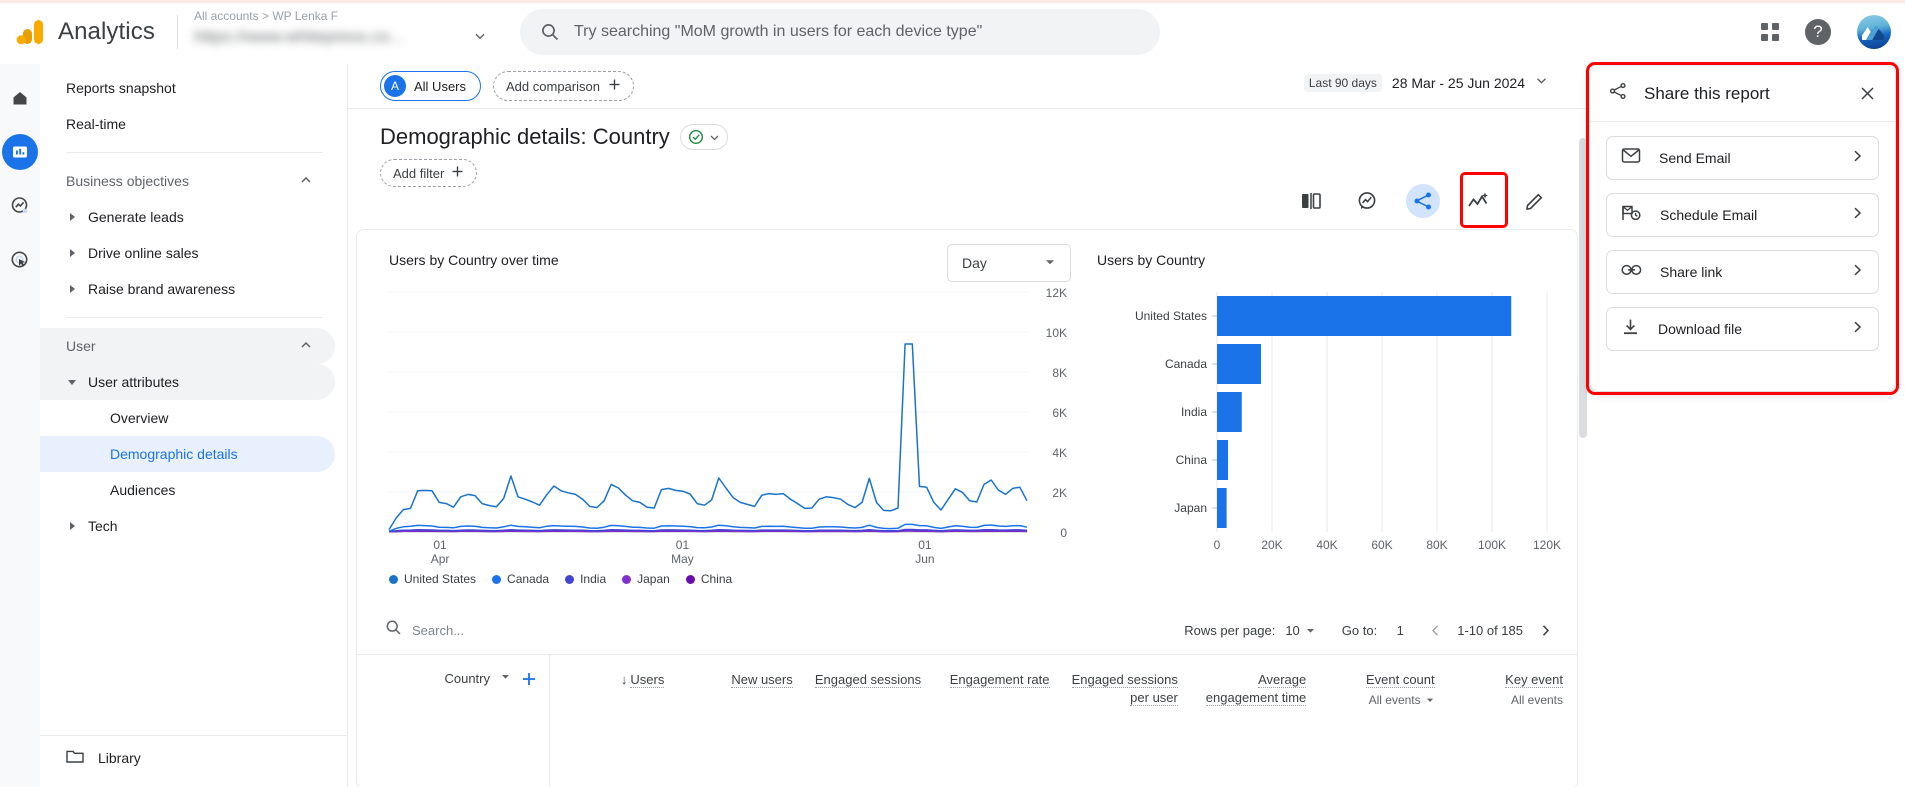  What do you see at coordinates (306, 346) in the screenshot?
I see `chevron-up-icon` at bounding box center [306, 346].